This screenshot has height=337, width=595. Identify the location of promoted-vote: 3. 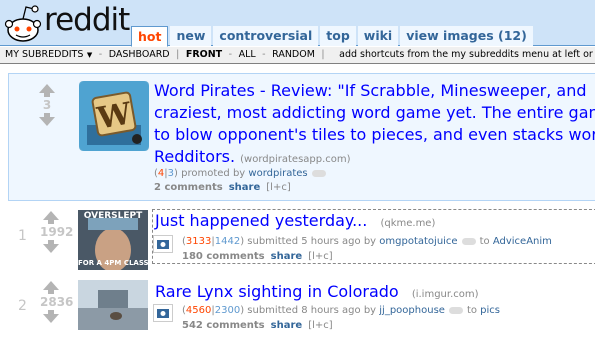
(47, 105).